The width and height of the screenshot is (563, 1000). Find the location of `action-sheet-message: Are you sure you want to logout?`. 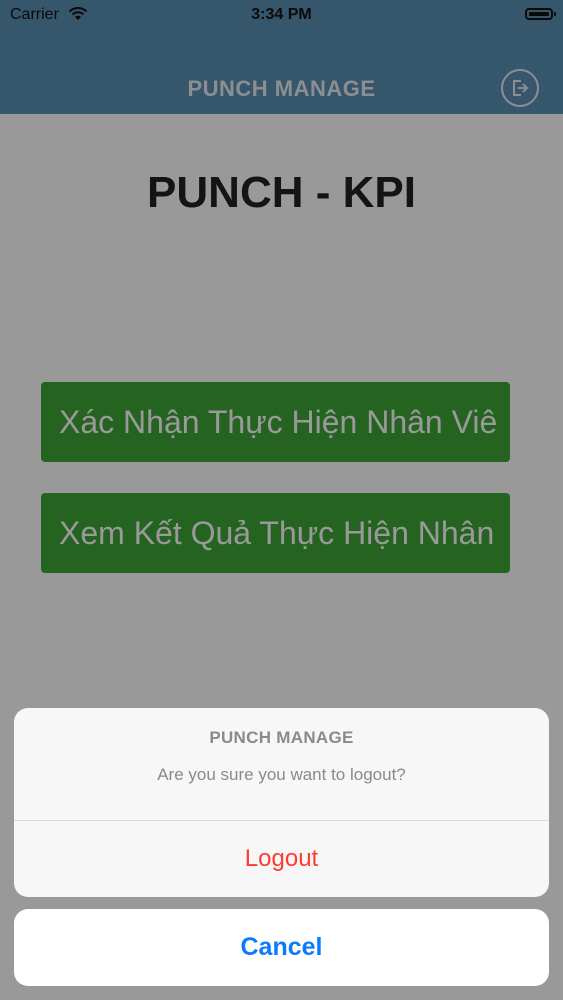

action-sheet-message: Are you sure you want to logout? is located at coordinates (281, 774).